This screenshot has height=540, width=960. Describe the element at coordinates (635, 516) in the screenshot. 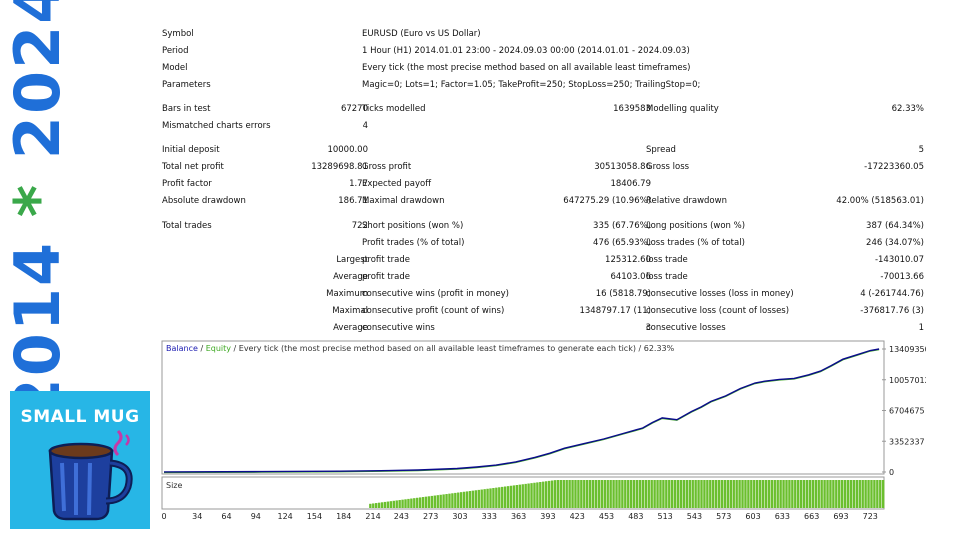

I see `x-tick-label-16: 483` at that location.